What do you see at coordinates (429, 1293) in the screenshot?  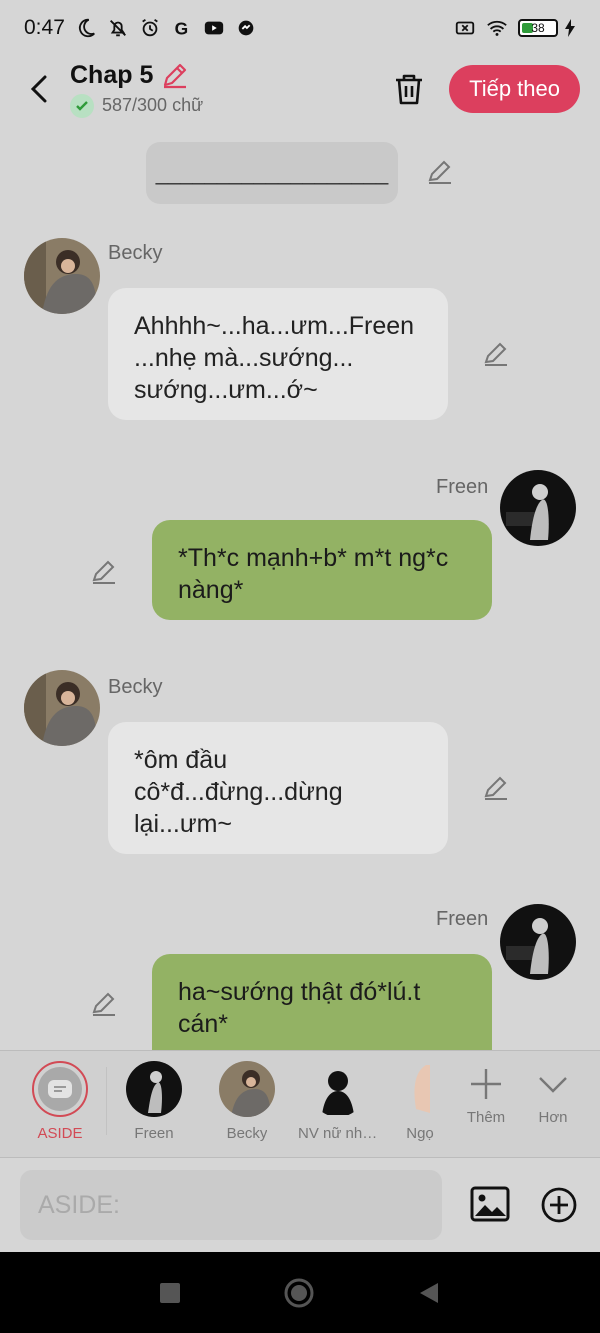 I see `back-nav-icon` at bounding box center [429, 1293].